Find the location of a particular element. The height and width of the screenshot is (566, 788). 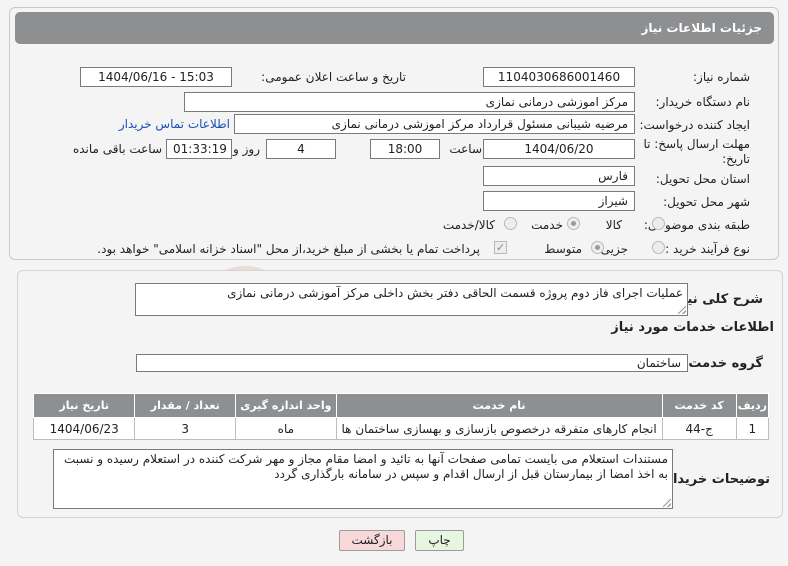

category-radio-goods-service is located at coordinates (510, 223).